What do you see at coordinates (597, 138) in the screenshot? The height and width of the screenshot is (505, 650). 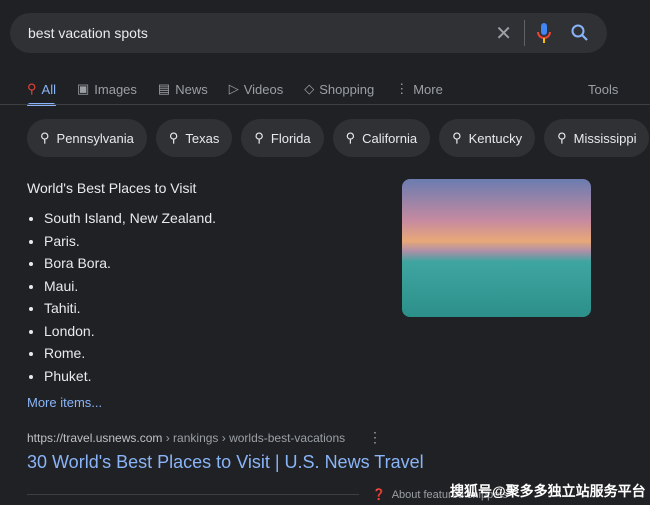 I see `chip-mississippi: ⚲ Mississippi` at bounding box center [597, 138].